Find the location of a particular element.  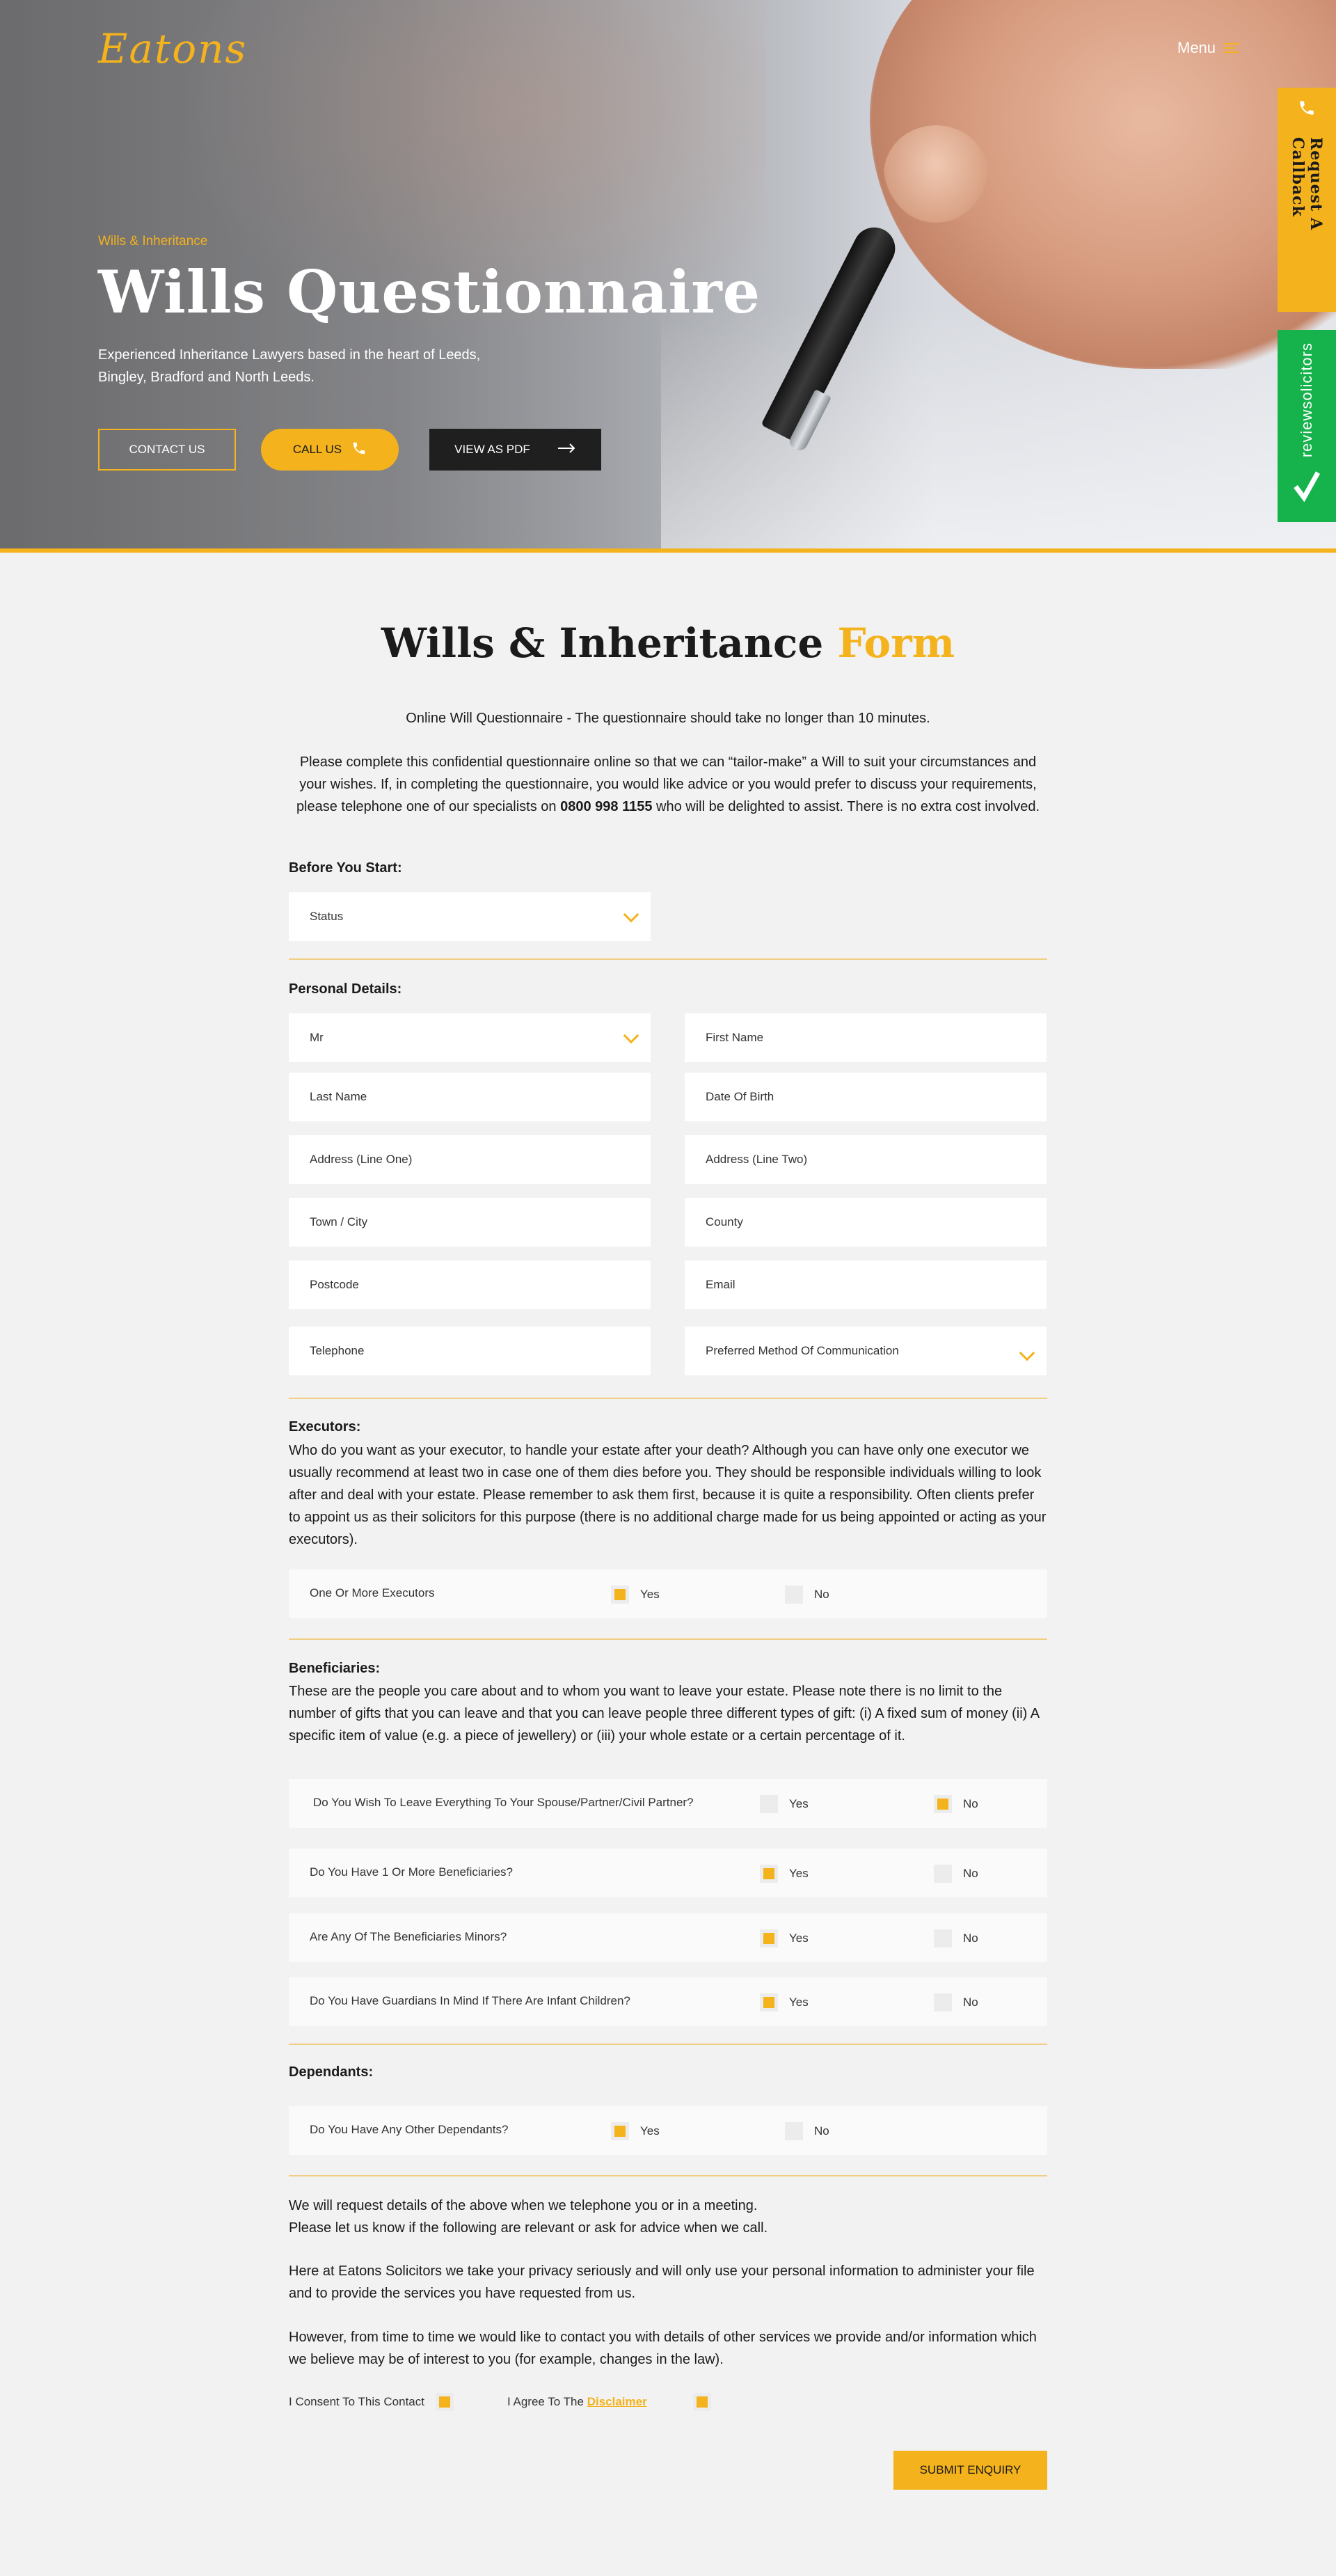

email-placeholder: Email is located at coordinates (720, 1284).